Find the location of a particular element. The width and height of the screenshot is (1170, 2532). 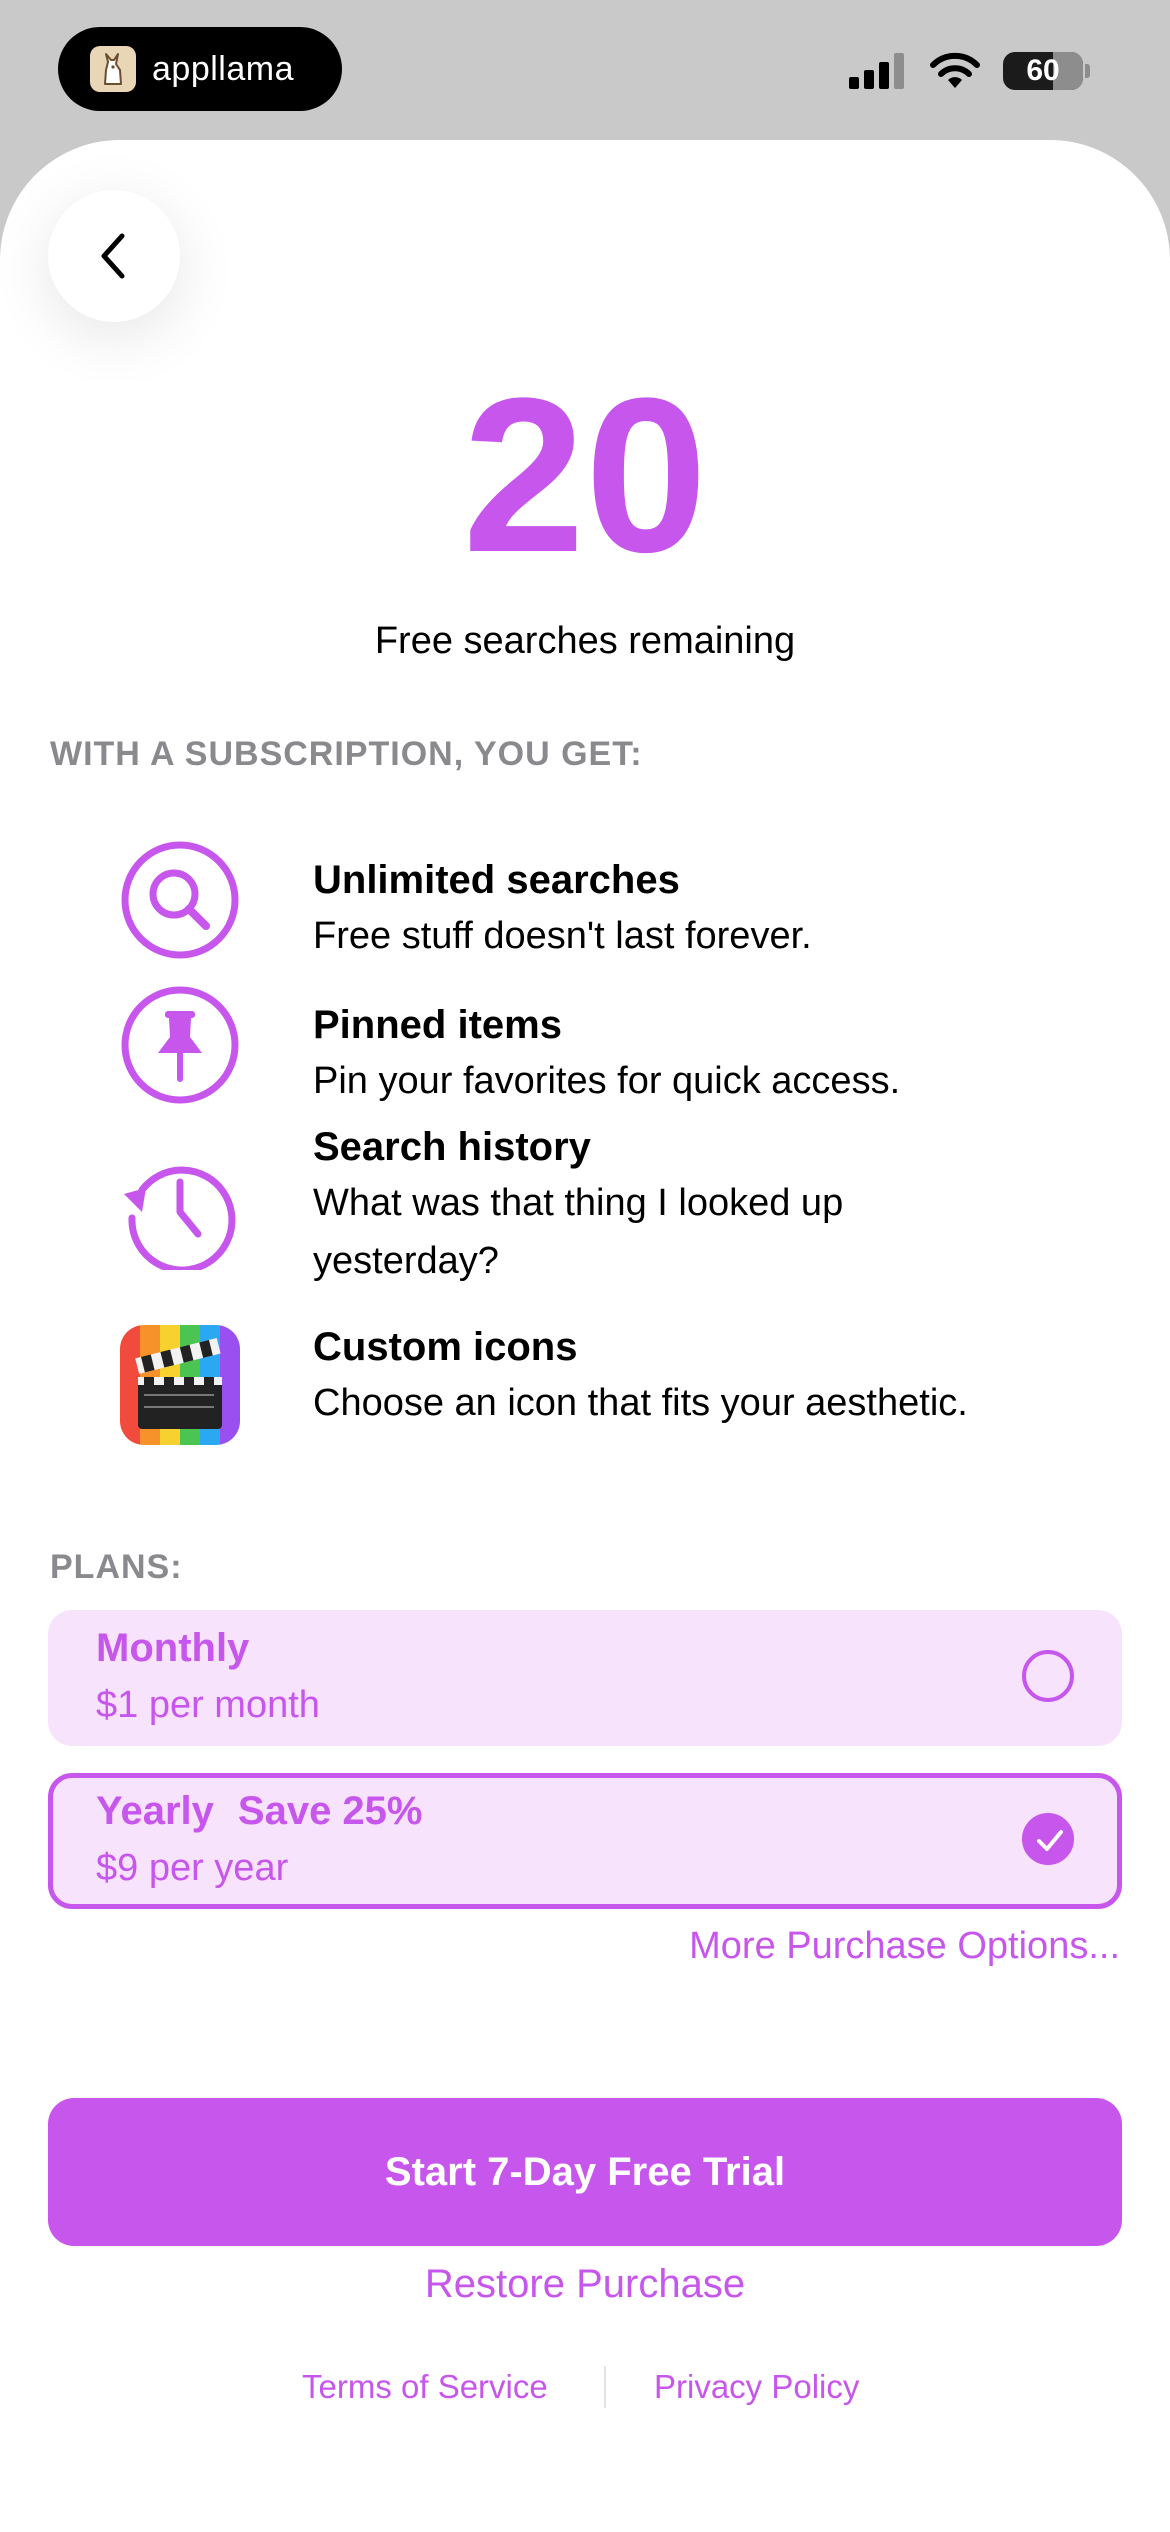

plan-price: $1 per month is located at coordinates (208, 1705).